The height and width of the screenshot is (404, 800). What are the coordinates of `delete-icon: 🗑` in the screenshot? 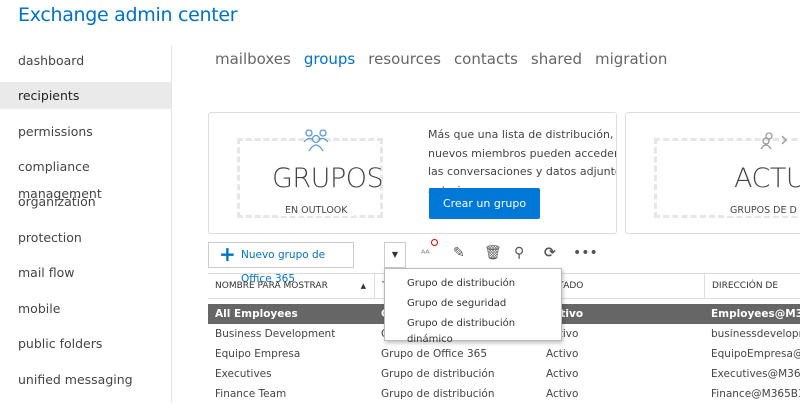 It's located at (493, 253).